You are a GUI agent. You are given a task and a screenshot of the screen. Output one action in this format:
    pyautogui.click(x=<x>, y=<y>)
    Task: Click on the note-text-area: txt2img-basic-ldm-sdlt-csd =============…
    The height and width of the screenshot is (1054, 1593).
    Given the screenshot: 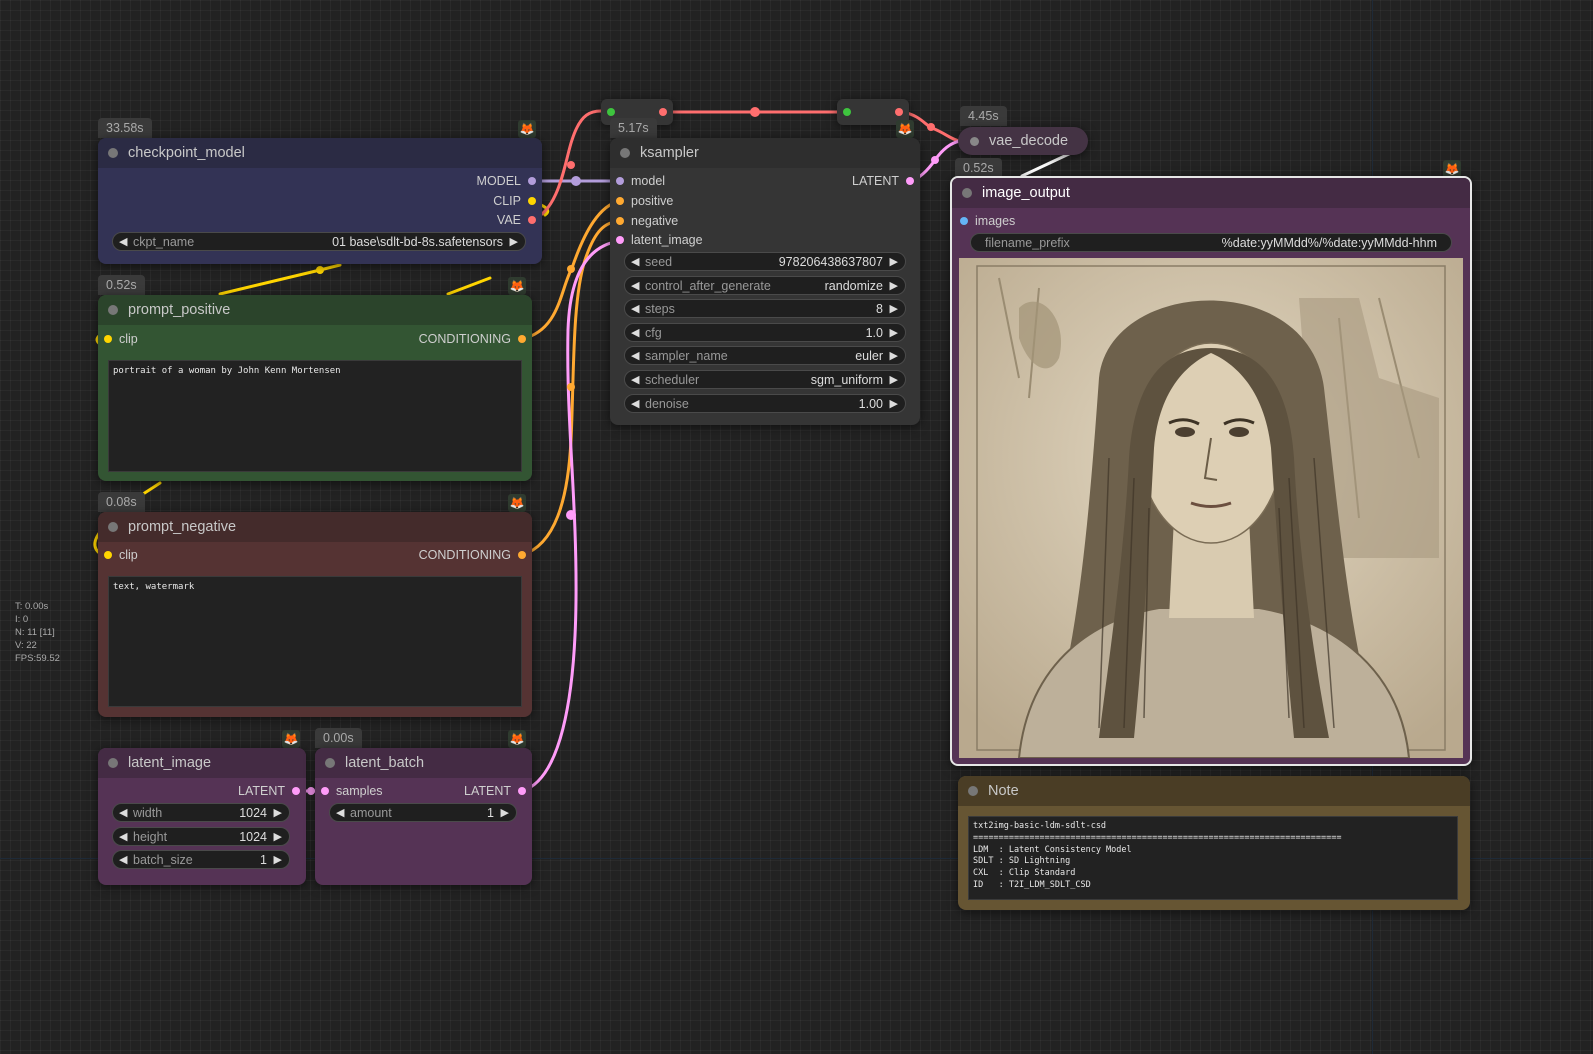 What is the action you would take?
    pyautogui.click(x=1213, y=858)
    